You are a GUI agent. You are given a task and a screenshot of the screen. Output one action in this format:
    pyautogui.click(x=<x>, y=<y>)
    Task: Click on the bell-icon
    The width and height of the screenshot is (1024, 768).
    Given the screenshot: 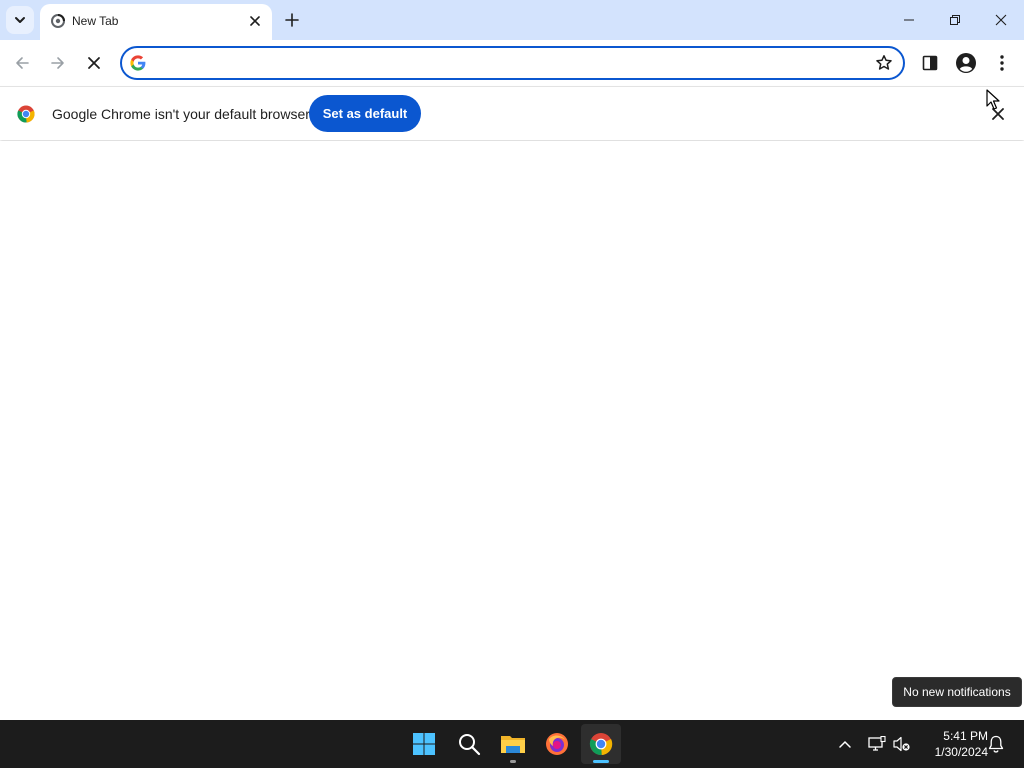 What is the action you would take?
    pyautogui.click(x=996, y=744)
    